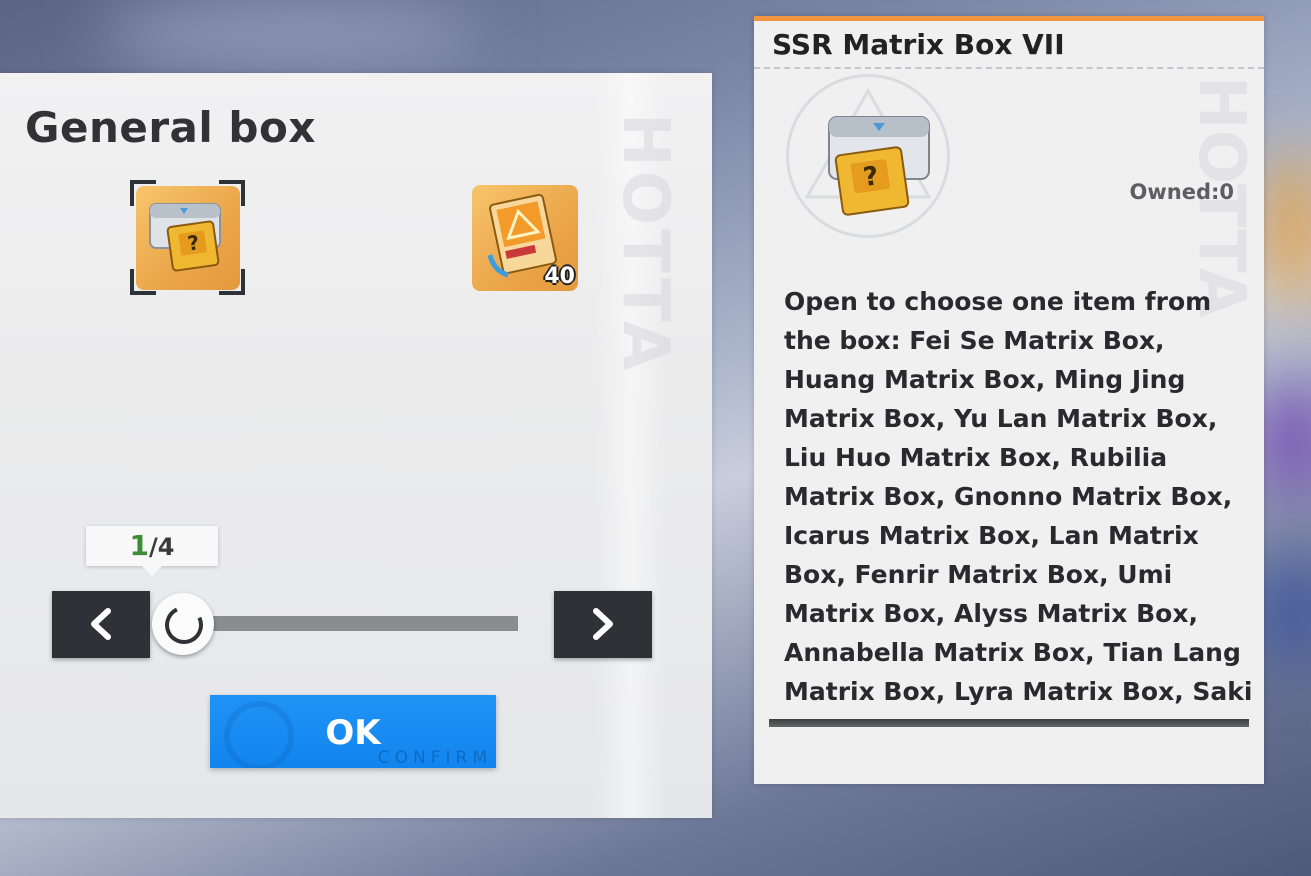  I want to click on item-title: SSR Matrix Box VII, so click(918, 44).